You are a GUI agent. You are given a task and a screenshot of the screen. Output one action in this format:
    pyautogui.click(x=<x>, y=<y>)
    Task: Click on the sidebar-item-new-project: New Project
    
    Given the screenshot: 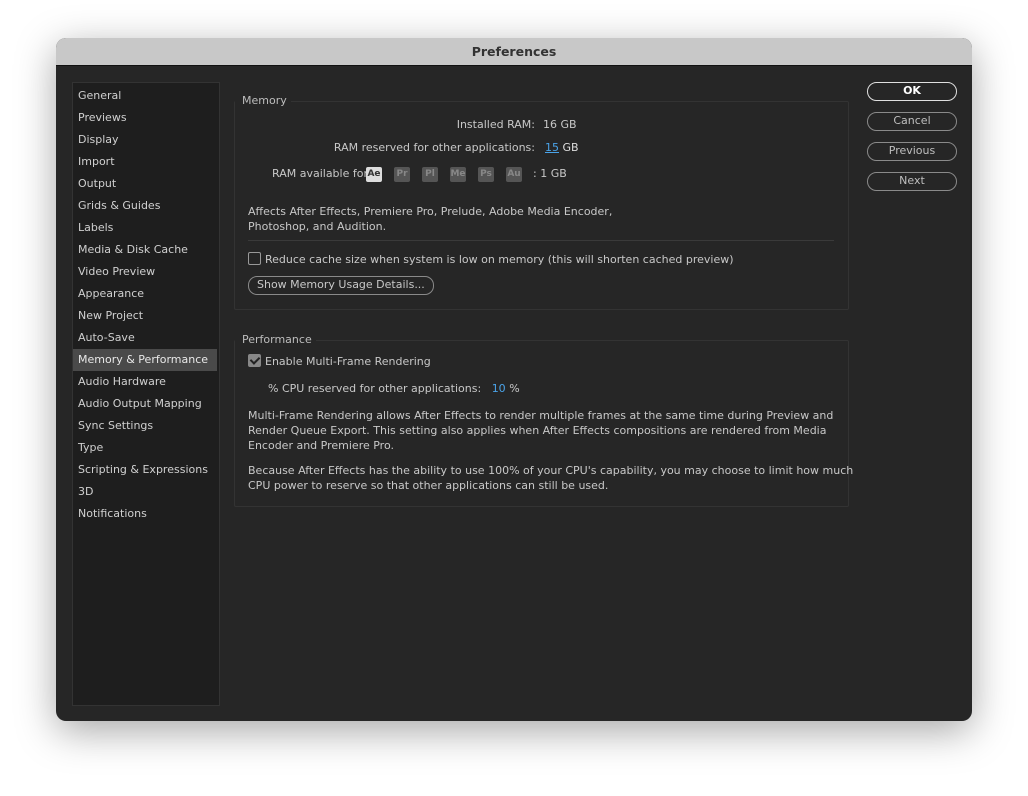 What is the action you would take?
    pyautogui.click(x=145, y=316)
    